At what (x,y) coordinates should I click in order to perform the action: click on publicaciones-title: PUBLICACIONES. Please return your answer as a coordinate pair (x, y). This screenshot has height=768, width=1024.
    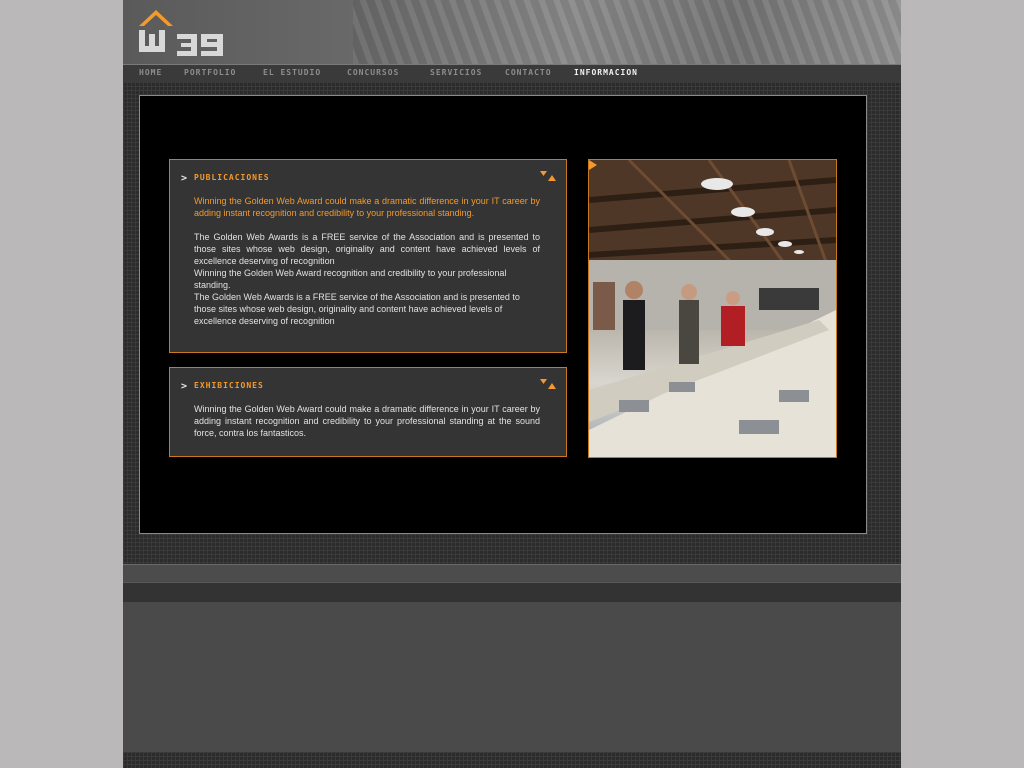
    Looking at the image, I should click on (232, 177).